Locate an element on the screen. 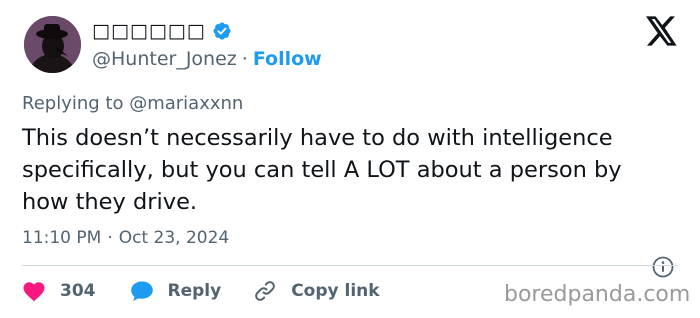 Image resolution: width=700 pixels, height=318 pixels. divider is located at coordinates (350, 265).